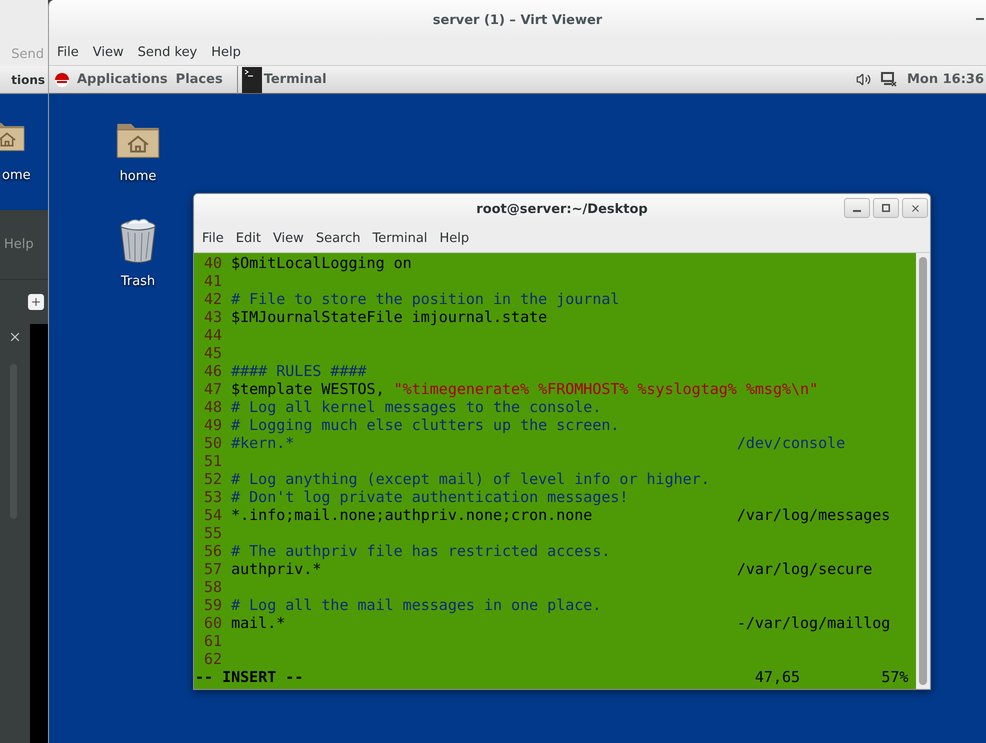 The height and width of the screenshot is (743, 986). What do you see at coordinates (429, 497) in the screenshot?
I see `code-comment: # Don't log private authentication messages!` at bounding box center [429, 497].